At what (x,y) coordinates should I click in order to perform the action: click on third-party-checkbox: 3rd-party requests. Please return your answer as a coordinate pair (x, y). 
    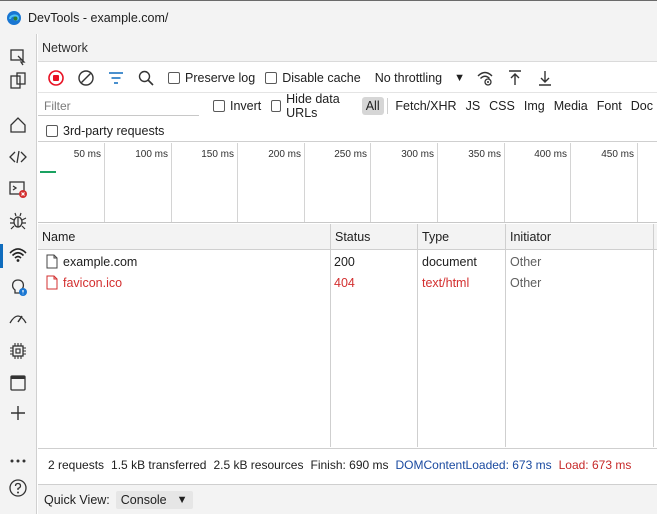
    Looking at the image, I should click on (105, 131).